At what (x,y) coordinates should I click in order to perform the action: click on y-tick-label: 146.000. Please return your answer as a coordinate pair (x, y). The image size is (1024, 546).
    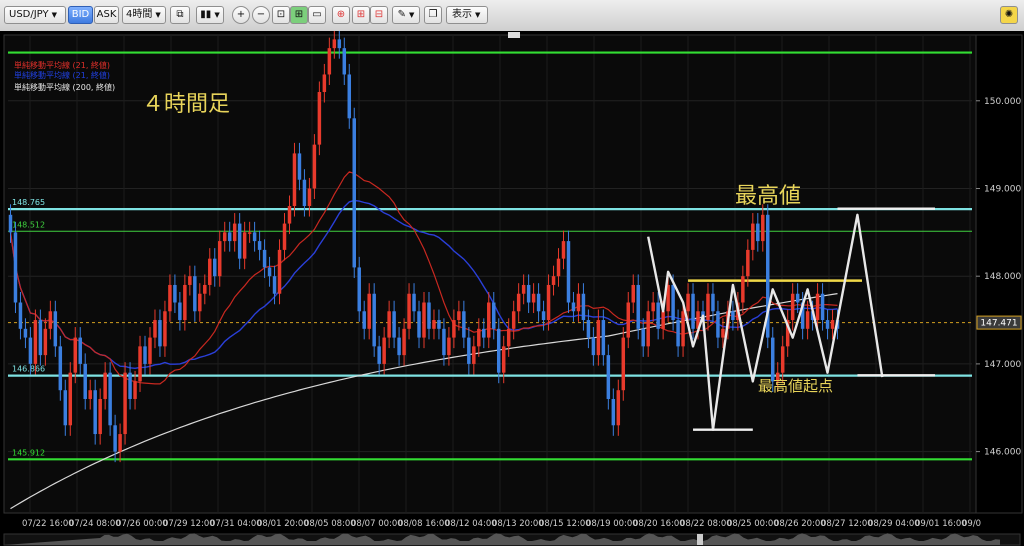
    Looking at the image, I should click on (1002, 453).